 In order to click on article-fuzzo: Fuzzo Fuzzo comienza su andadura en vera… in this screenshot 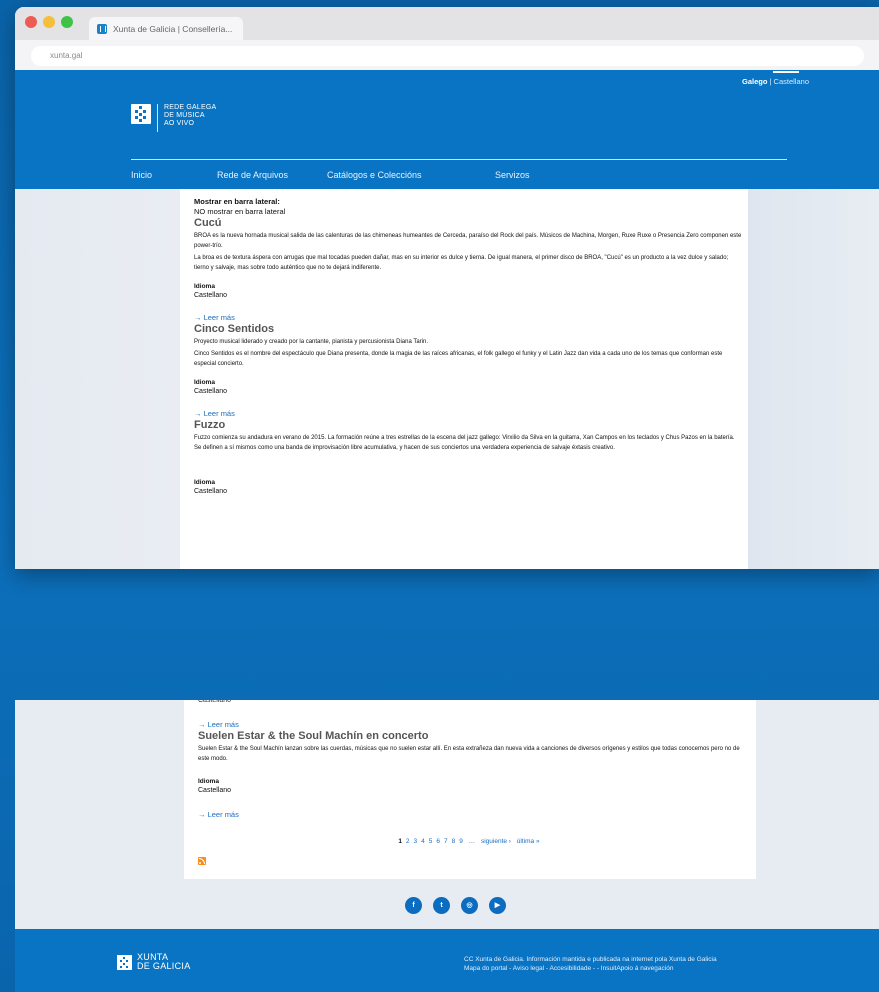, I will do `click(468, 457)`.